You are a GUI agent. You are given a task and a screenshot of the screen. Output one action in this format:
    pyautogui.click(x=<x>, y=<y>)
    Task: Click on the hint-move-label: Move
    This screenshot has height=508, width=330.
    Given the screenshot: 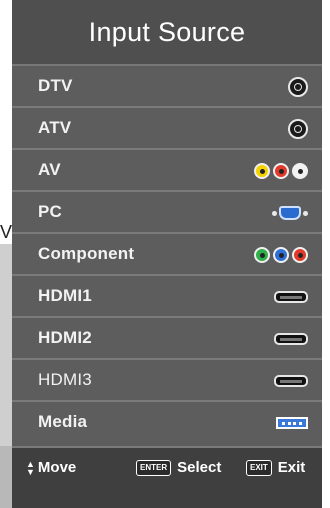 What is the action you would take?
    pyautogui.click(x=57, y=467)
    